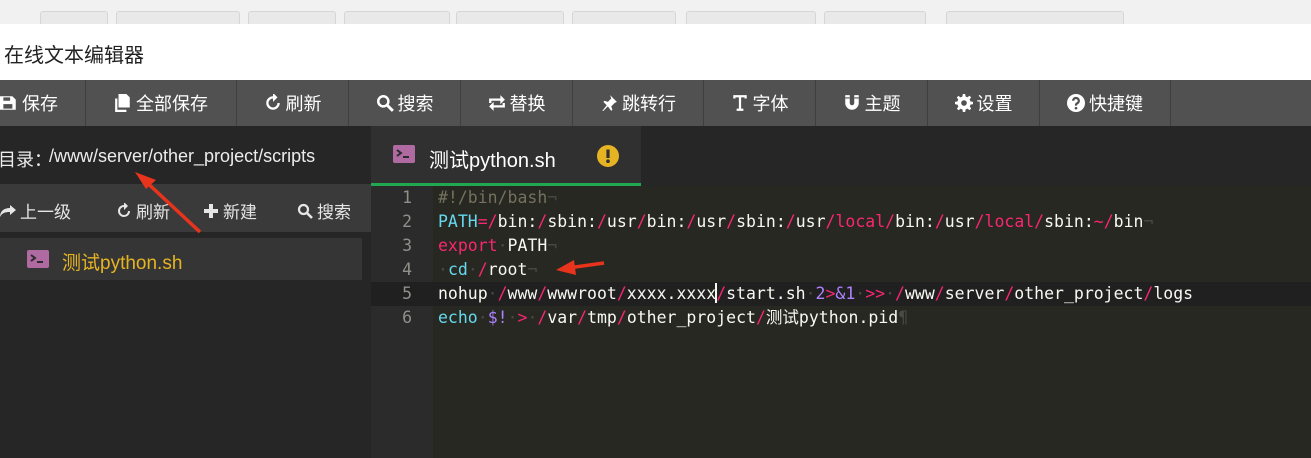 The width and height of the screenshot is (1311, 458). What do you see at coordinates (655, 13) in the screenshot?
I see `browser-tab-strip` at bounding box center [655, 13].